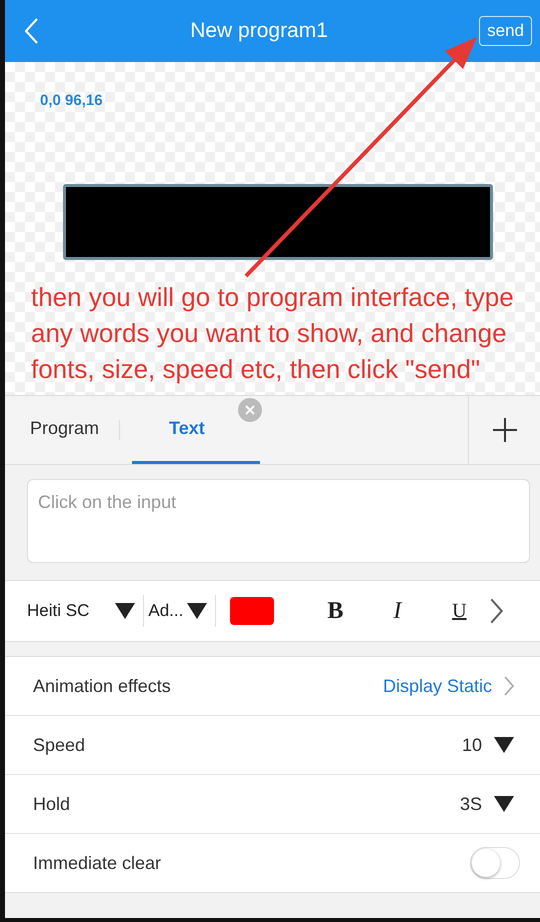  I want to click on animation-select: Display Static, so click(448, 686).